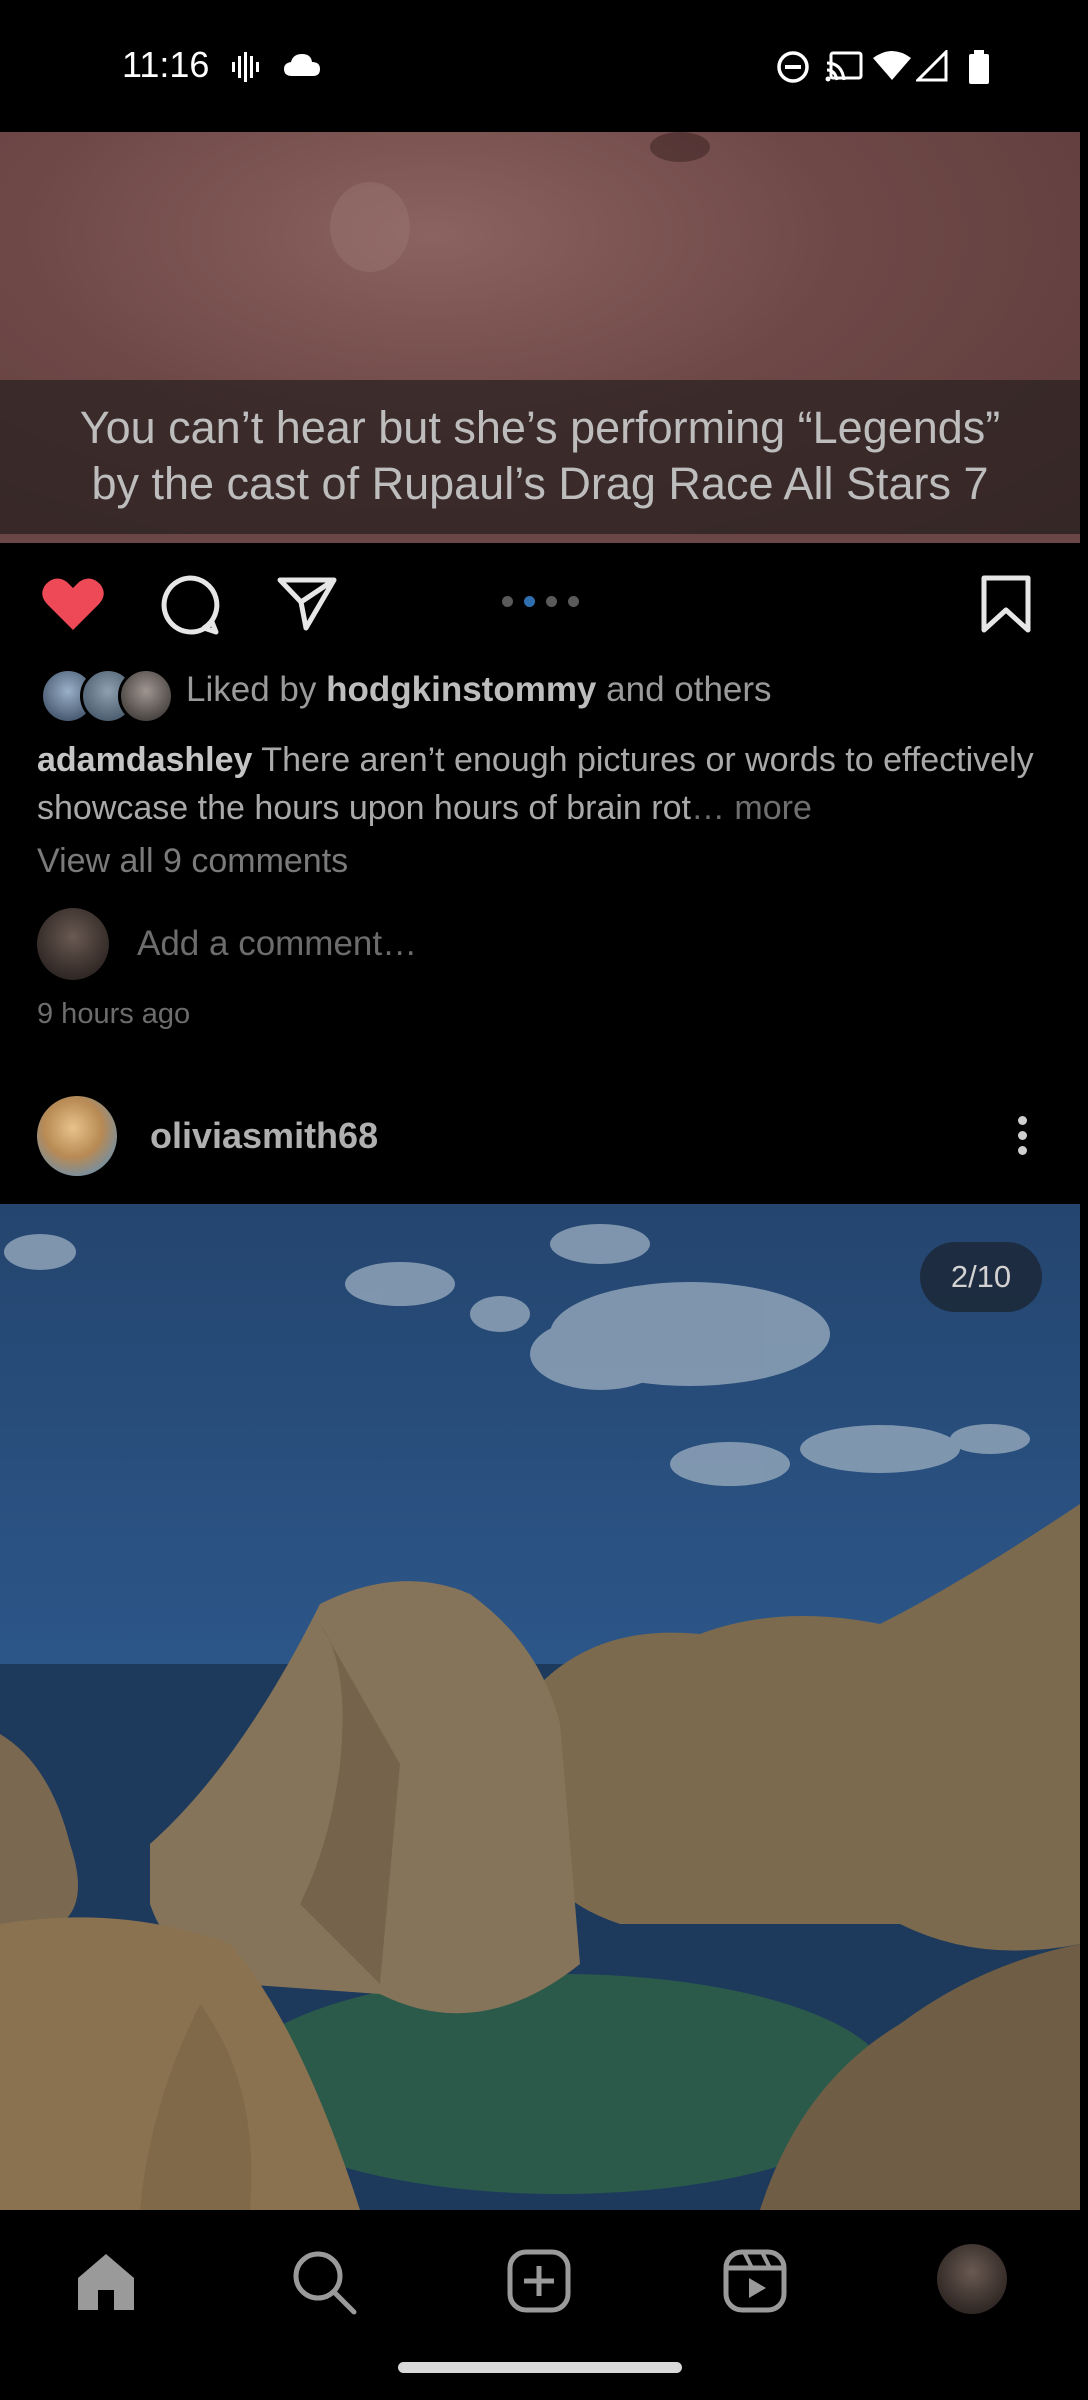  I want to click on cast-icon, so click(844, 66).